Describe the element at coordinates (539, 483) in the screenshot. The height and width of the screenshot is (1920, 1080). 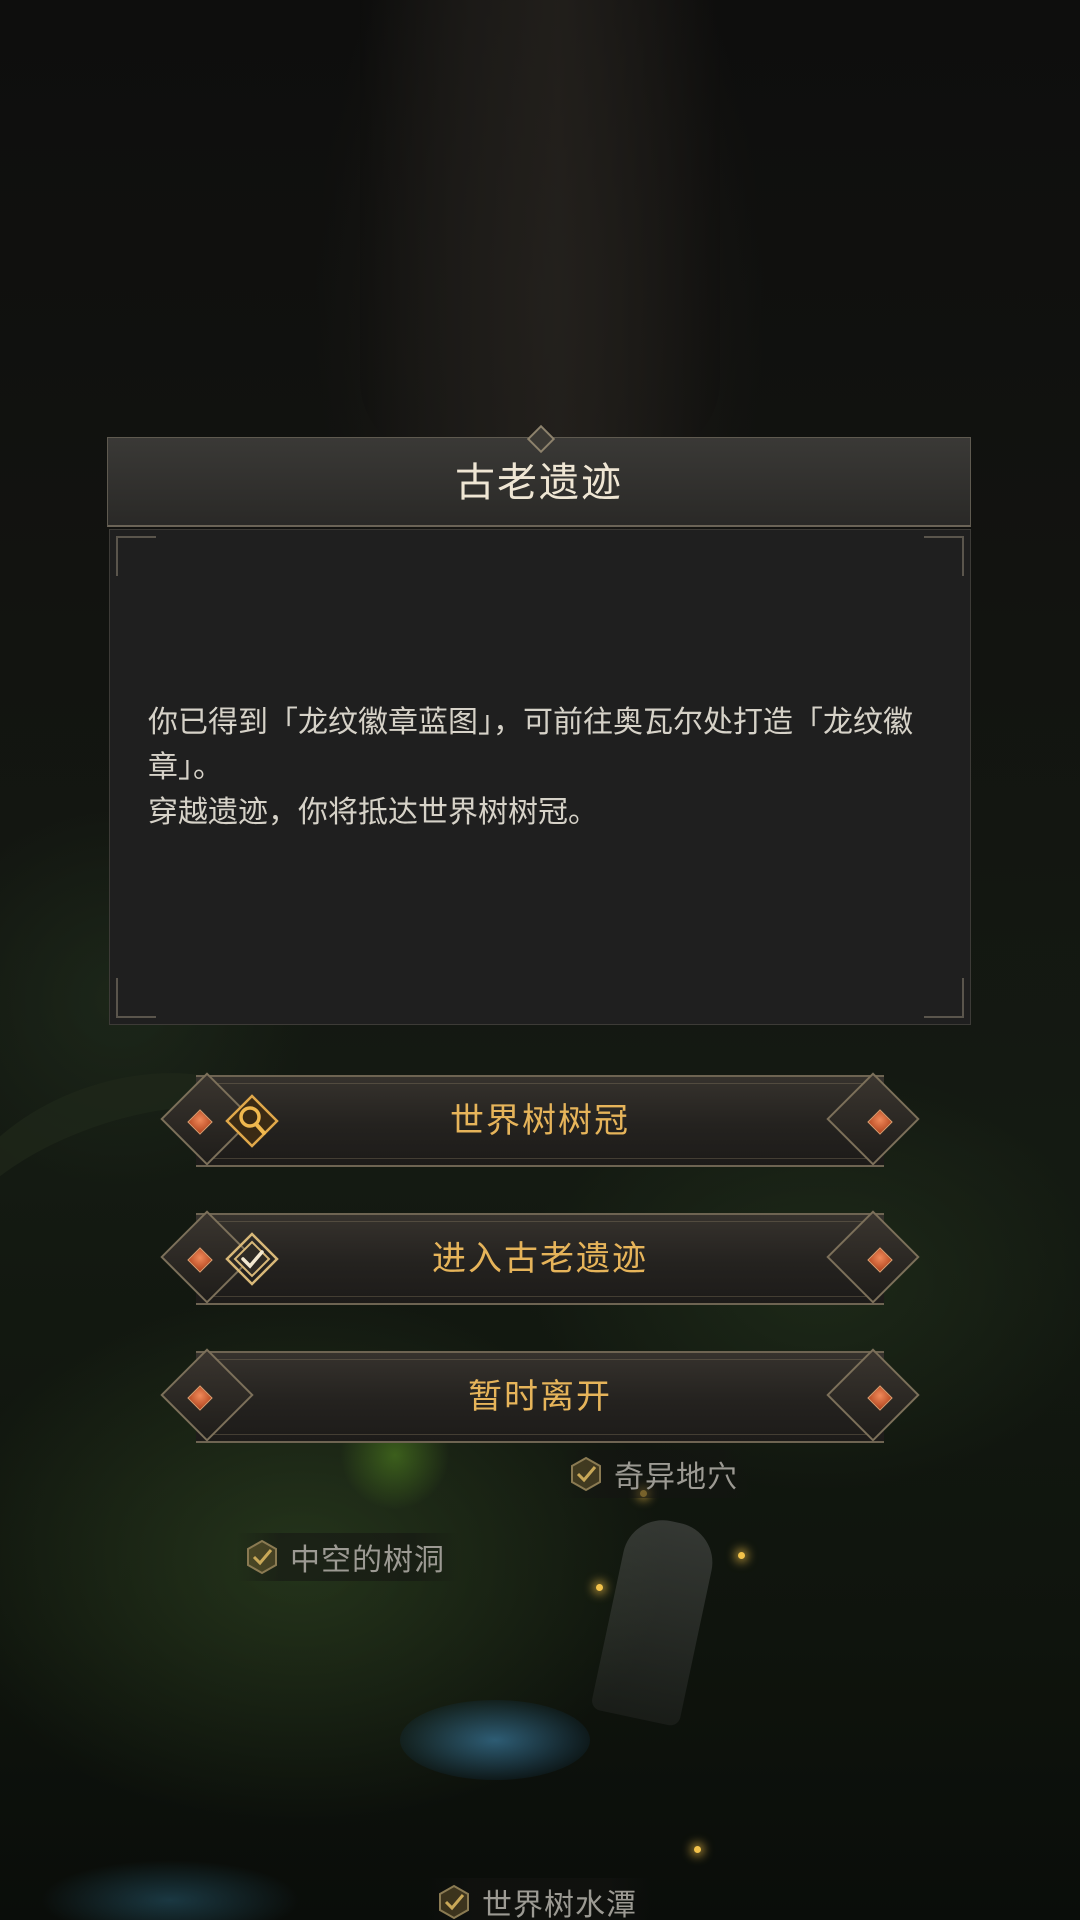
I see `dialog-title: 古老遗迹` at that location.